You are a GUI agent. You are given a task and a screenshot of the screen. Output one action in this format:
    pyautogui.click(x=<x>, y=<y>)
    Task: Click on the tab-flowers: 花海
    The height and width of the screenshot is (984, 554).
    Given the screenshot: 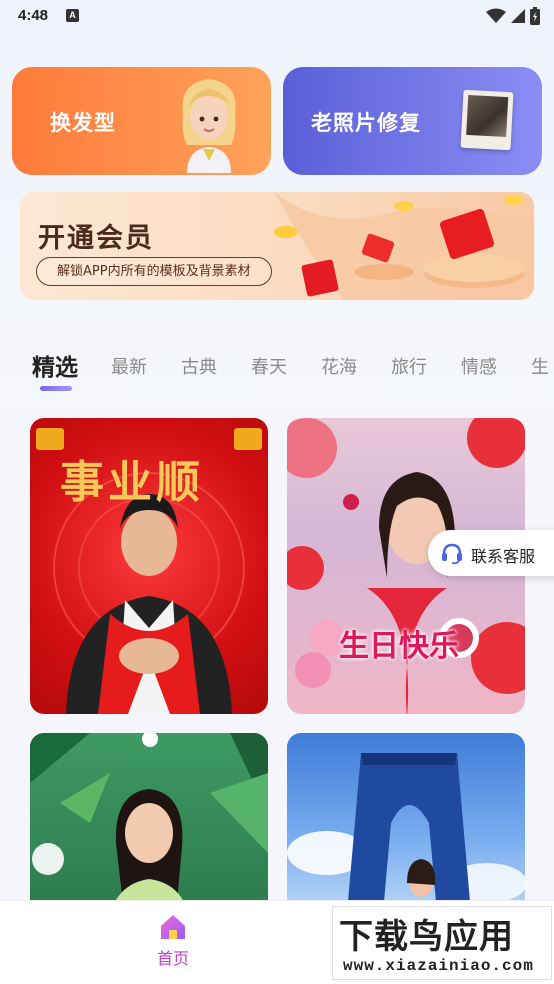 What is the action you would take?
    pyautogui.click(x=339, y=366)
    